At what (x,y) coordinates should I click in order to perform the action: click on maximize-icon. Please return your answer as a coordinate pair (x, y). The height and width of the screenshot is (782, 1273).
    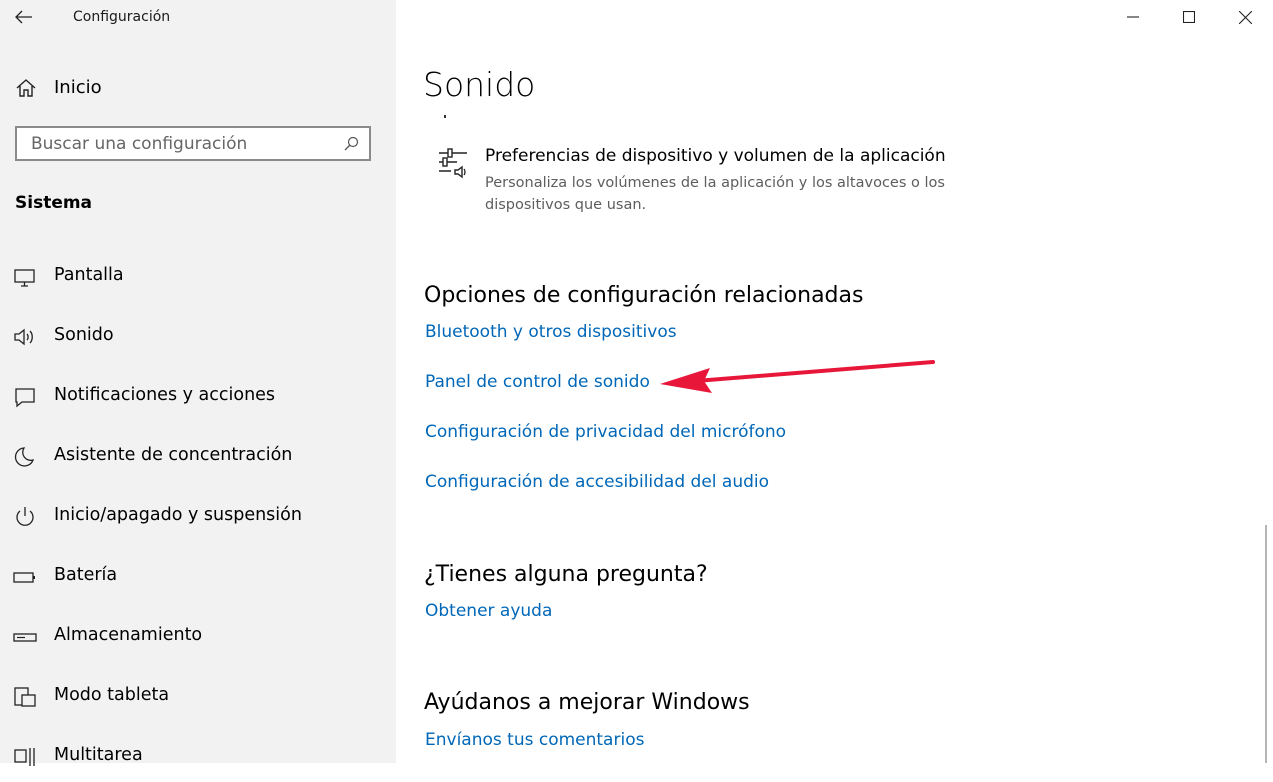
    Looking at the image, I should click on (1189, 17).